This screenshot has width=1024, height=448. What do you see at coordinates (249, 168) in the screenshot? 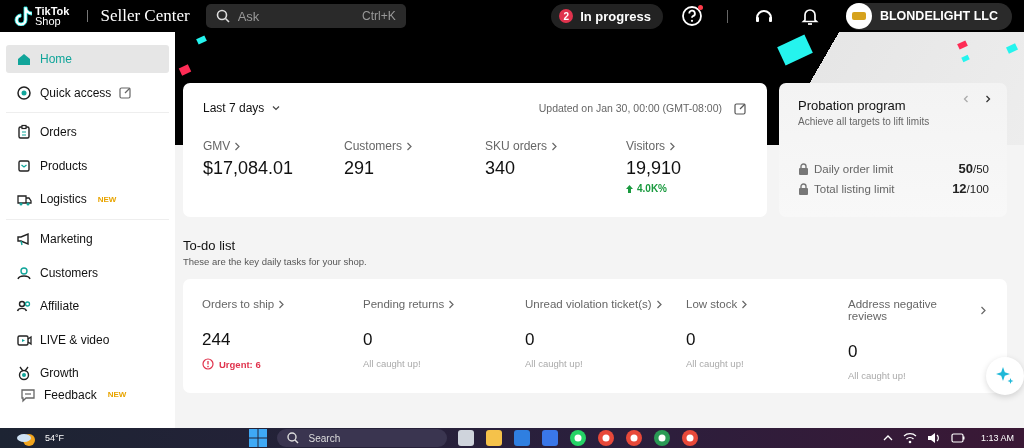
I see `metric-value: $17,084.01` at bounding box center [249, 168].